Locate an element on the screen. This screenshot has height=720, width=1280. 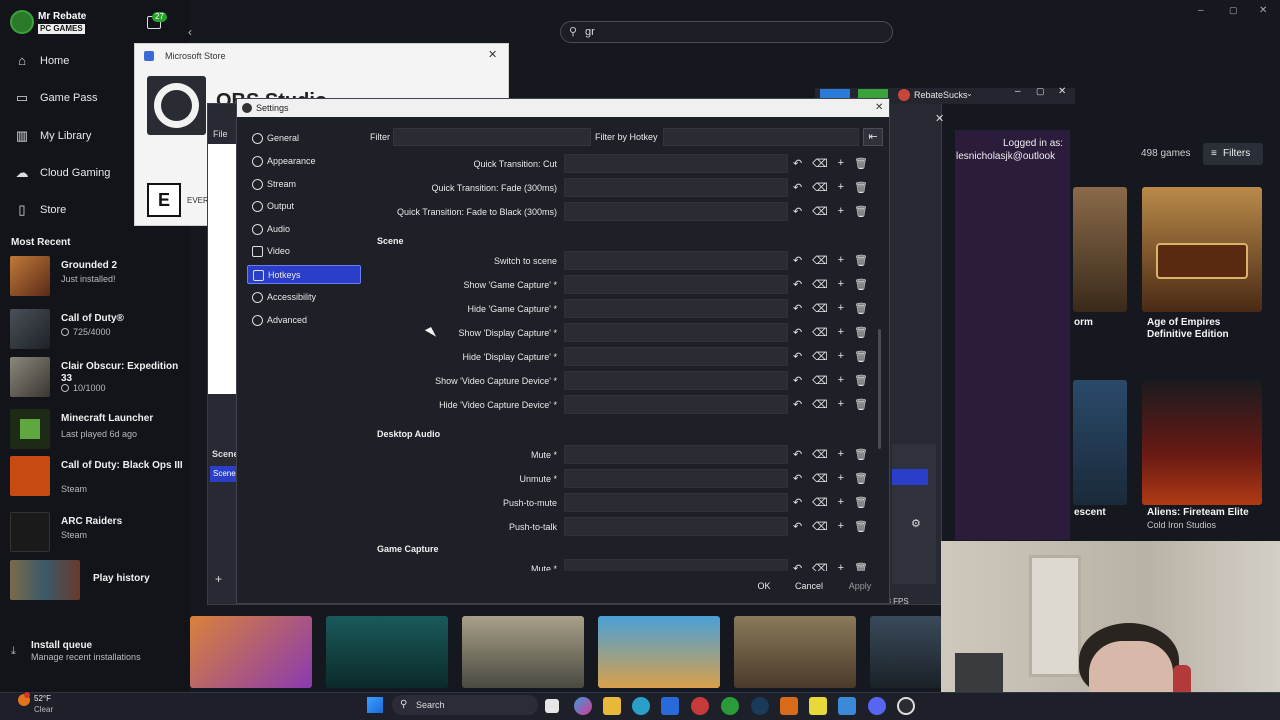
store-icon is located at coordinates (670, 706).